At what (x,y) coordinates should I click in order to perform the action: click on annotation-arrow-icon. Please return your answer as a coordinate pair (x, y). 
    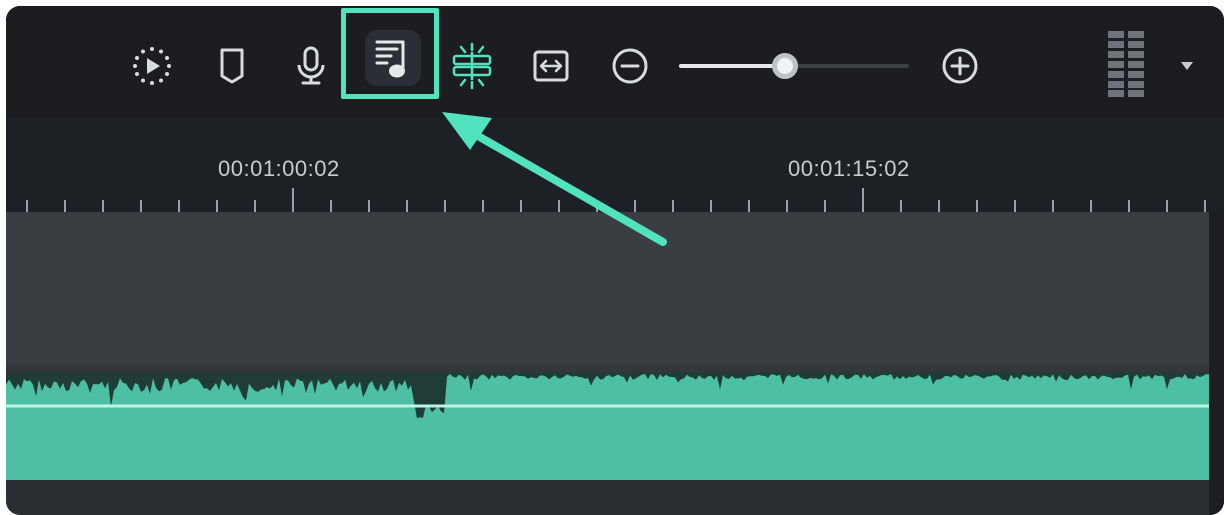
    Looking at the image, I should click on (554, 179).